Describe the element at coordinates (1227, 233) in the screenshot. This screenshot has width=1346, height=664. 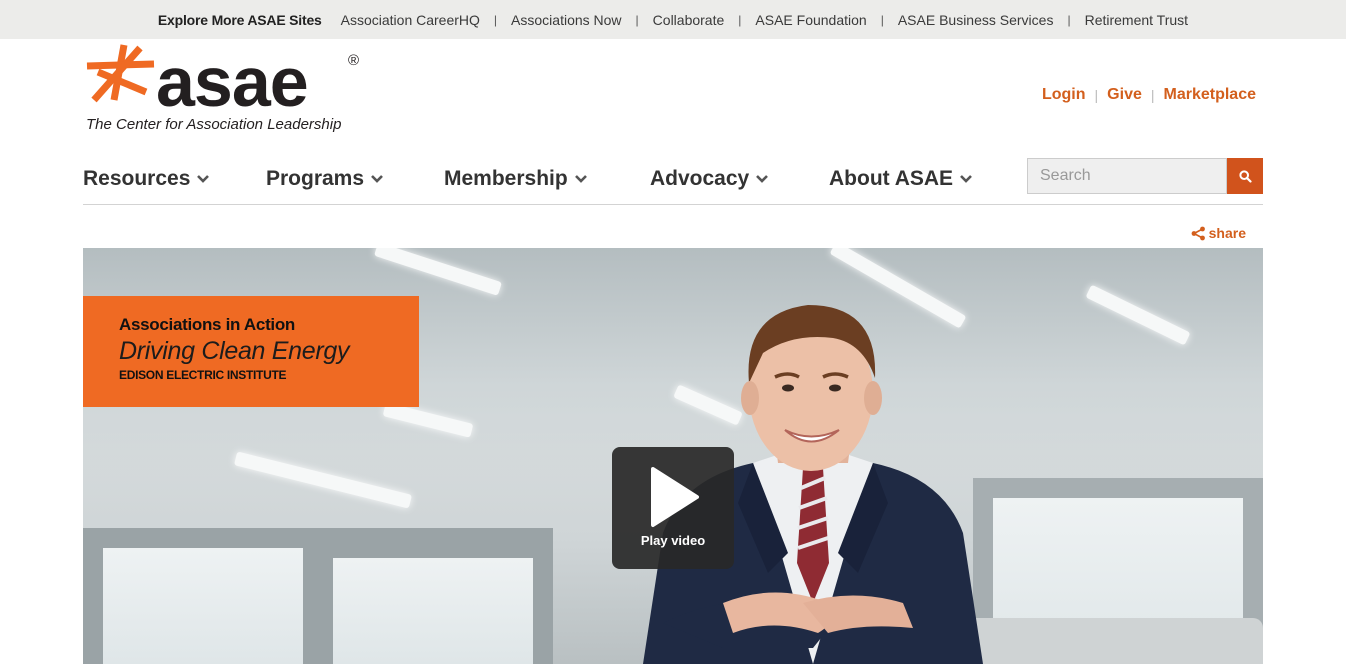
I see `share-label: share` at that location.